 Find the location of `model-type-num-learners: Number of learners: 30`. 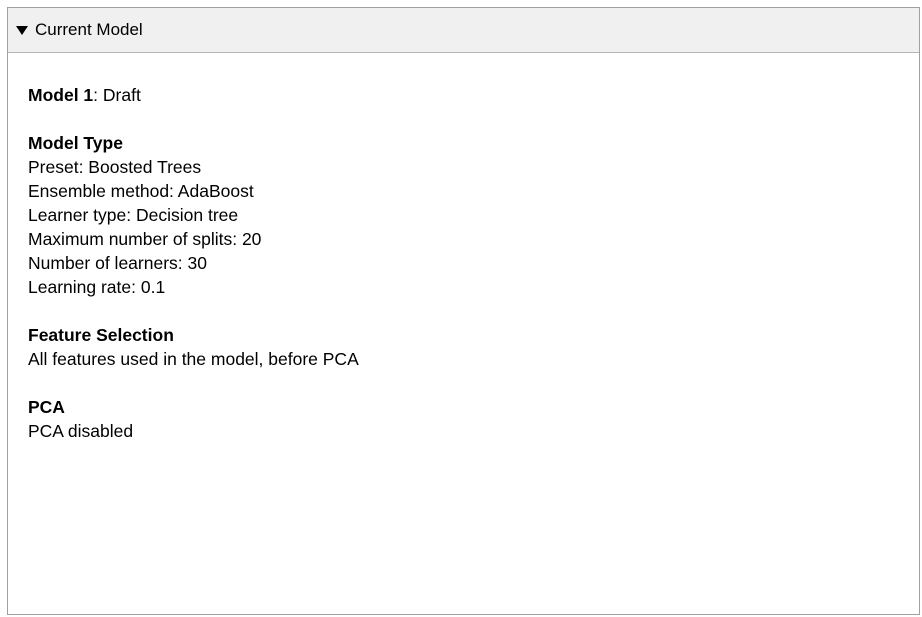

model-type-num-learners: Number of learners: 30 is located at coordinates (117, 263).